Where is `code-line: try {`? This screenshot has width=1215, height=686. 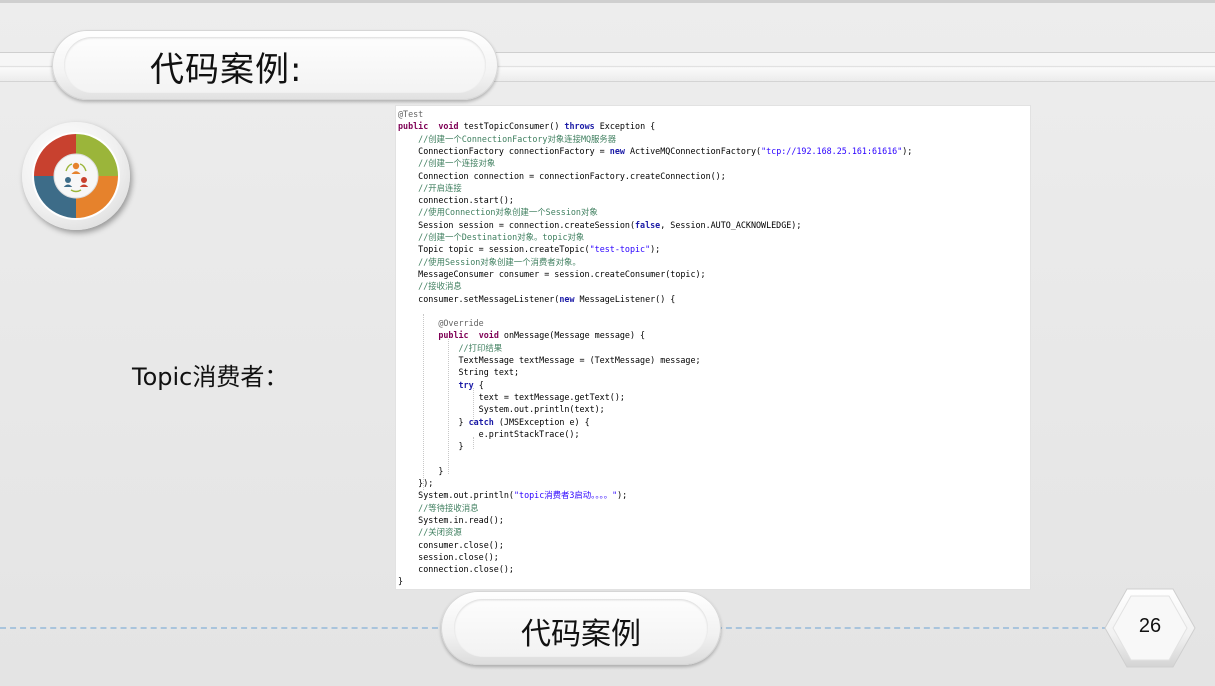
code-line: try { is located at coordinates (441, 385).